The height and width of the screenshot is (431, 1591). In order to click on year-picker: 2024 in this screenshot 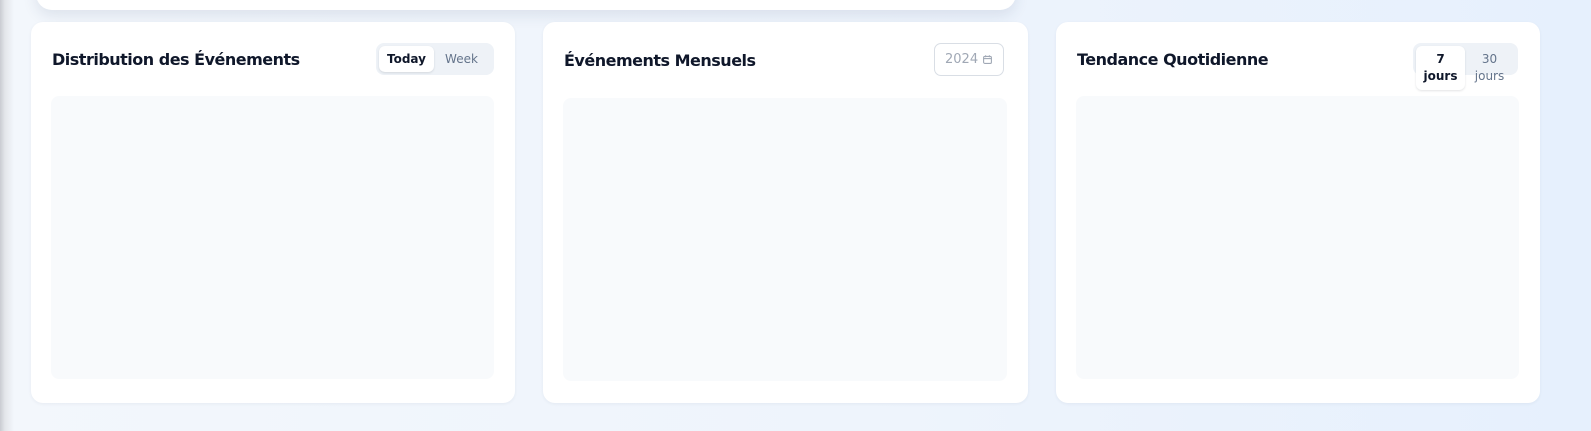, I will do `click(969, 59)`.